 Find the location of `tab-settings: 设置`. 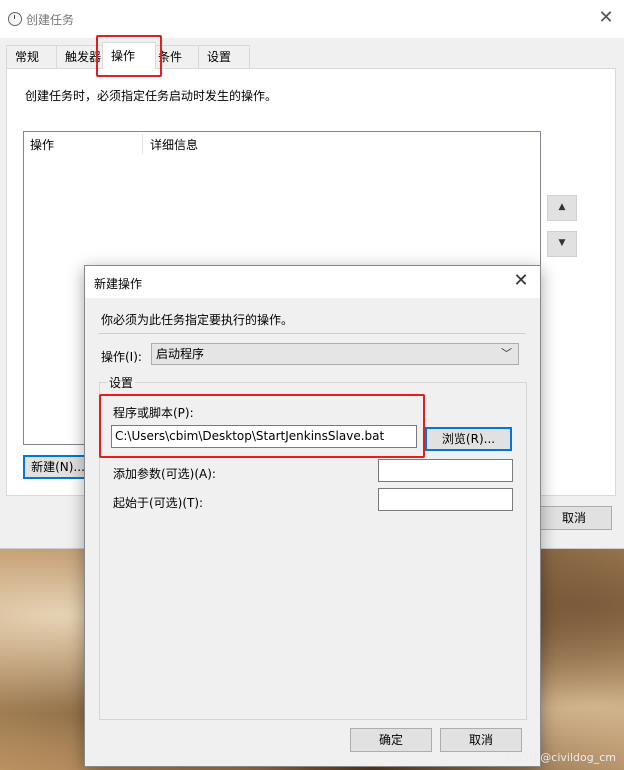

tab-settings: 设置 is located at coordinates (224, 56).